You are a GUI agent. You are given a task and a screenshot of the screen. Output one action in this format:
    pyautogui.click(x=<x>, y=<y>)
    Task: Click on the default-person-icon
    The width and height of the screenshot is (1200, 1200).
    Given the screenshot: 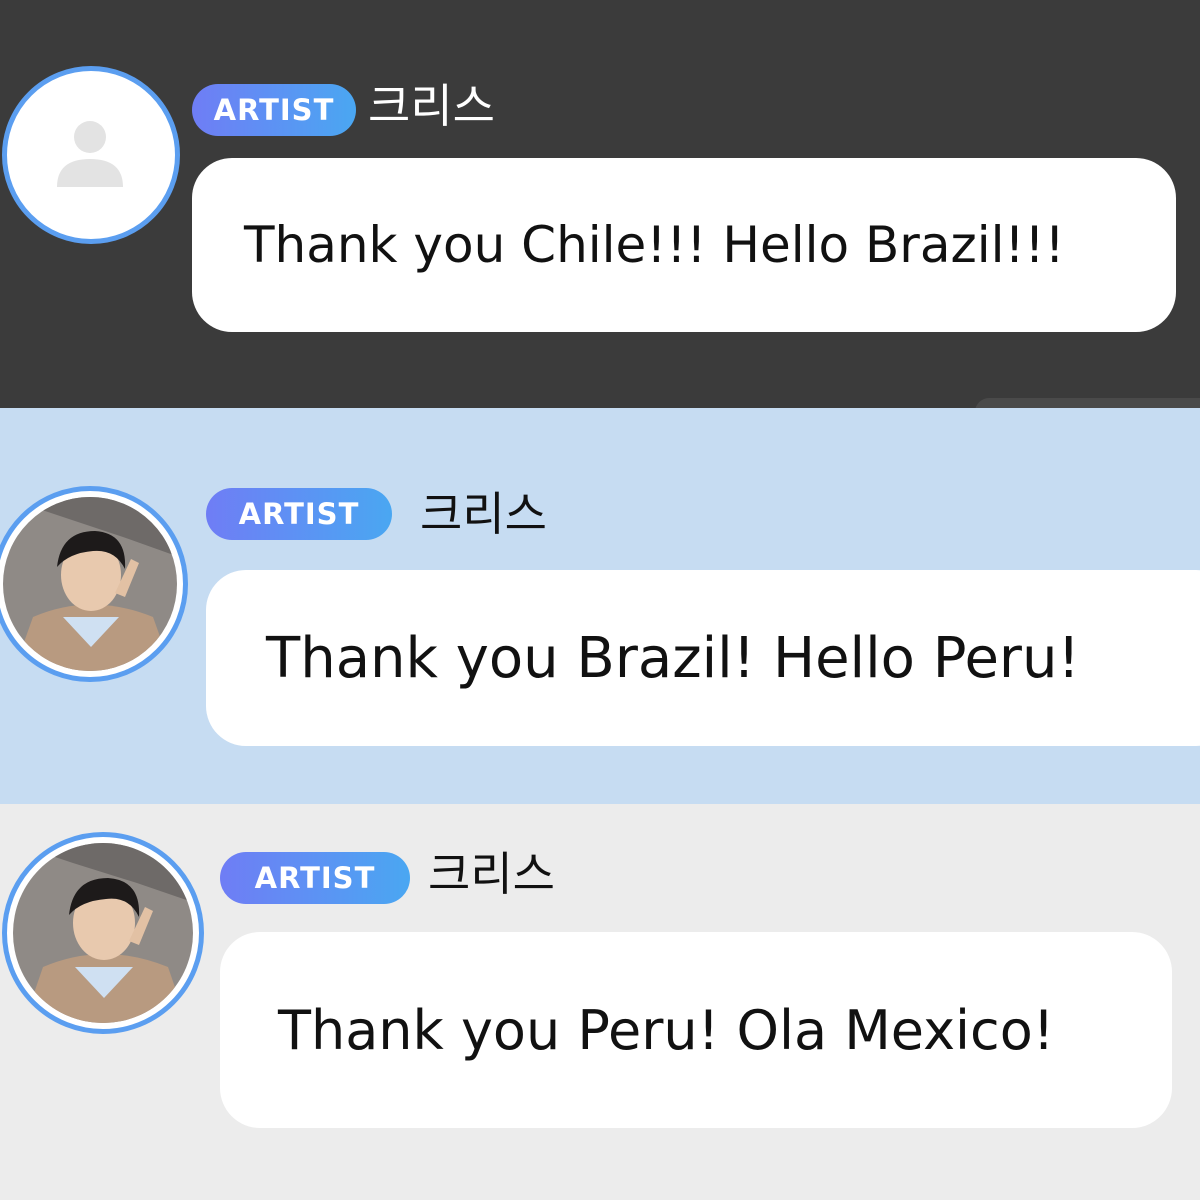 What is the action you would take?
    pyautogui.click(x=91, y=155)
    